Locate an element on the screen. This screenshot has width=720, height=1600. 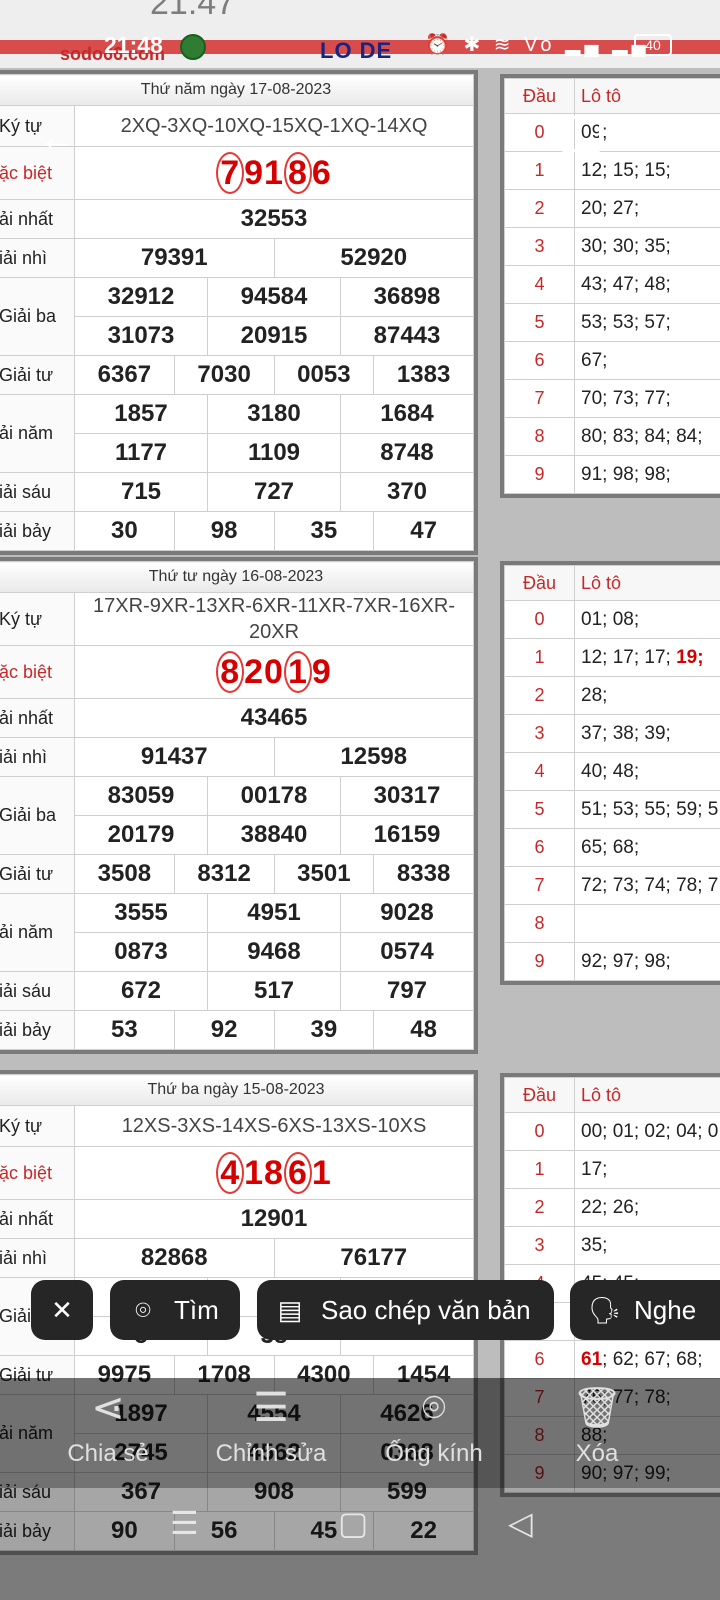
loto-values: 65; 68; is located at coordinates (610, 847).